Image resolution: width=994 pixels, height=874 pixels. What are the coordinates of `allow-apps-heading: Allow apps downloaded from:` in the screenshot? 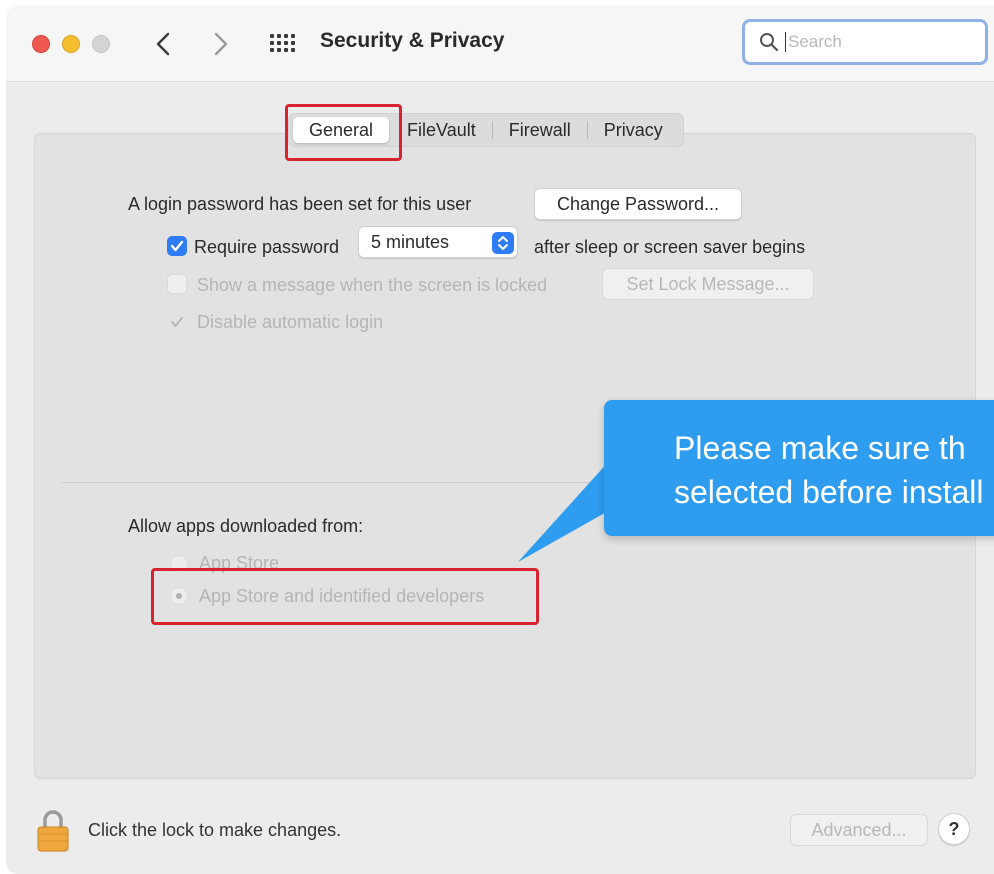 It's located at (246, 526).